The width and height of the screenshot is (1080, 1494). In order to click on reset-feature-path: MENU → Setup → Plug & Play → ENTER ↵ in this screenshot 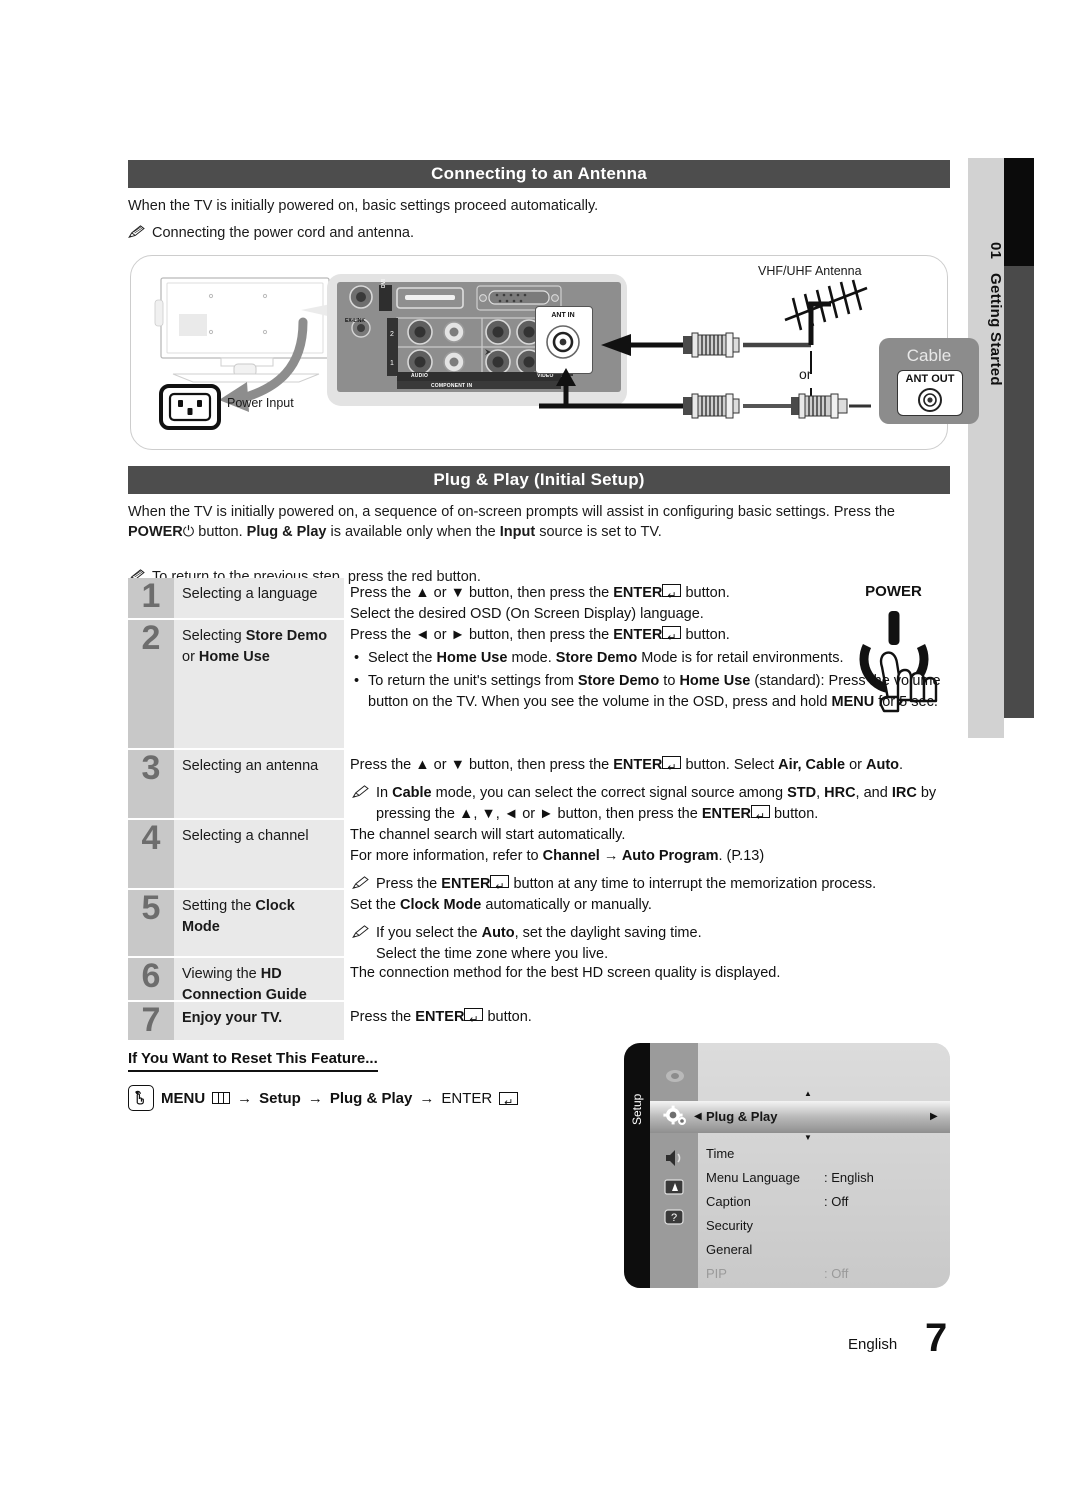, I will do `click(323, 1098)`.